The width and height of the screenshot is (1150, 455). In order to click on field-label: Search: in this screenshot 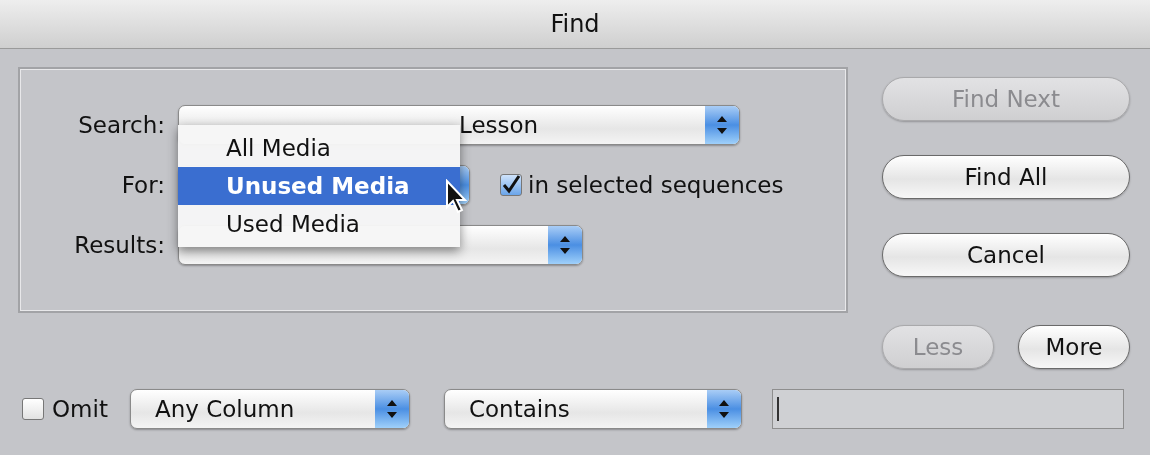, I will do `click(121, 125)`.